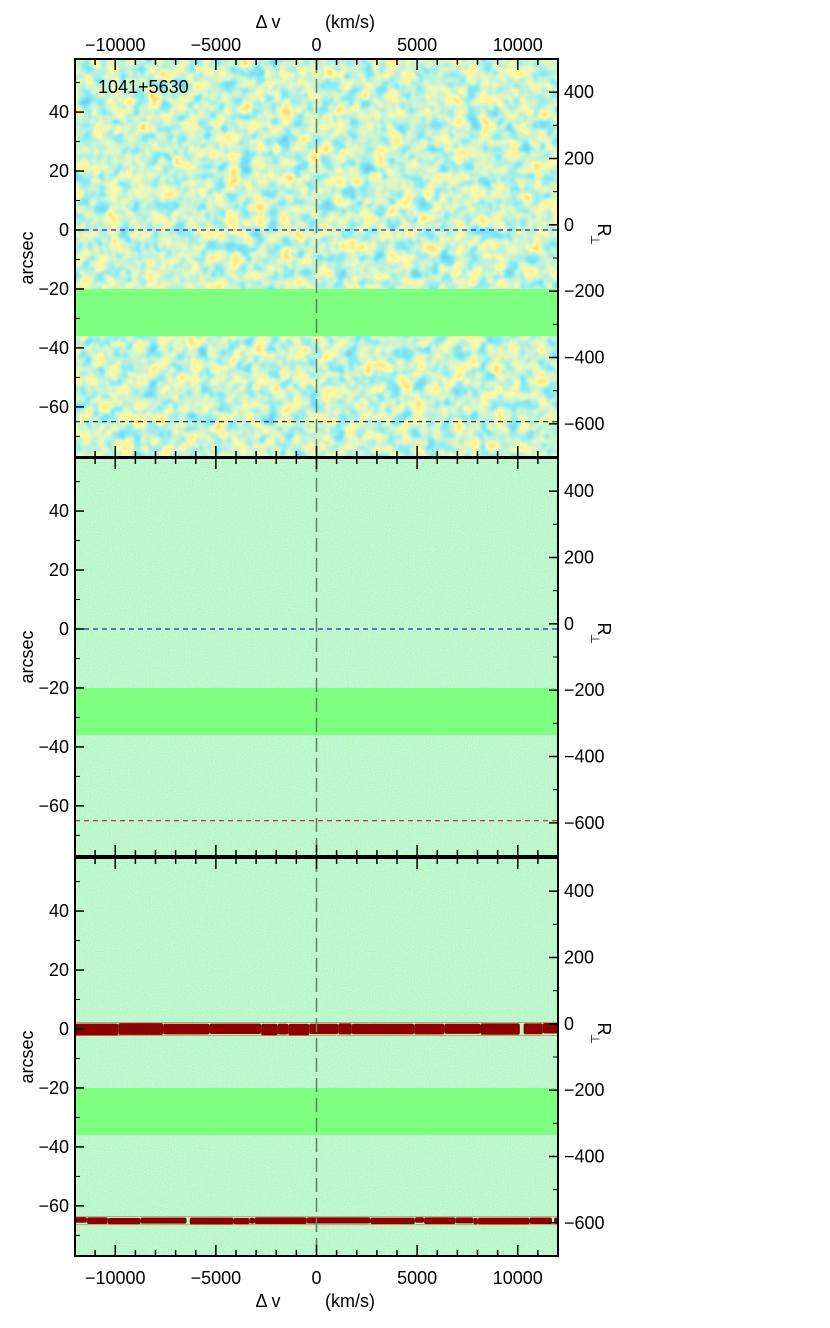 This screenshot has height=1328, width=830. What do you see at coordinates (350, 1301) in the screenshot?
I see `bottom-axis-unit: (km/s)` at bounding box center [350, 1301].